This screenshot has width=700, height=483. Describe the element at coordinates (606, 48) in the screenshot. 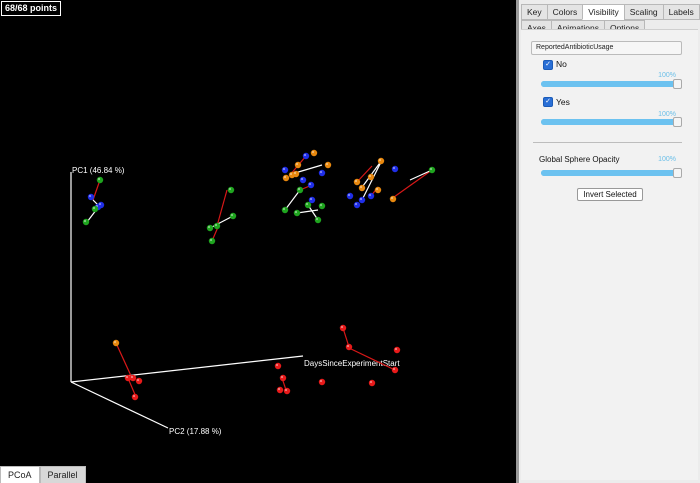

I see `category-select: ReportedAntibioticUsage` at that location.